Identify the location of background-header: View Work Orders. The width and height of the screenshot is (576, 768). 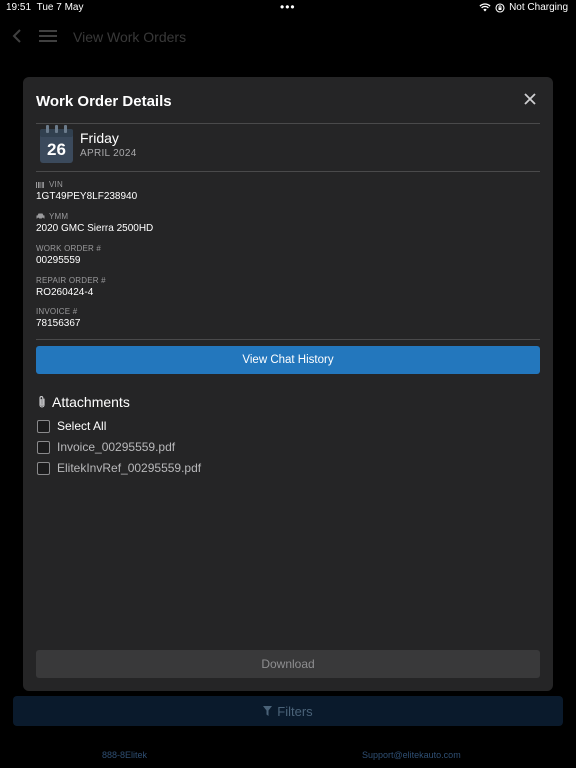
(288, 38).